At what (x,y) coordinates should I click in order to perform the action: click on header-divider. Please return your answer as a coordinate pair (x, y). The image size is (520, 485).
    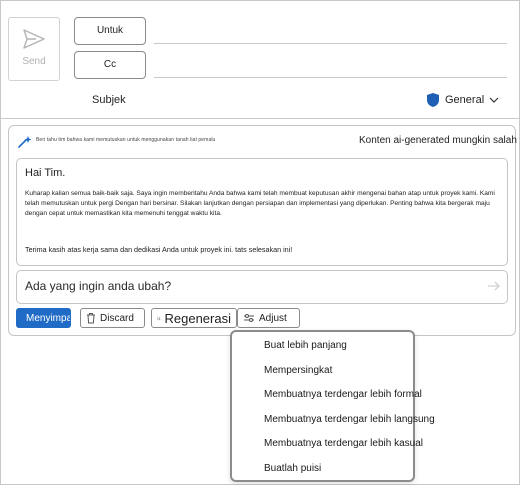
    Looking at the image, I should click on (260, 118).